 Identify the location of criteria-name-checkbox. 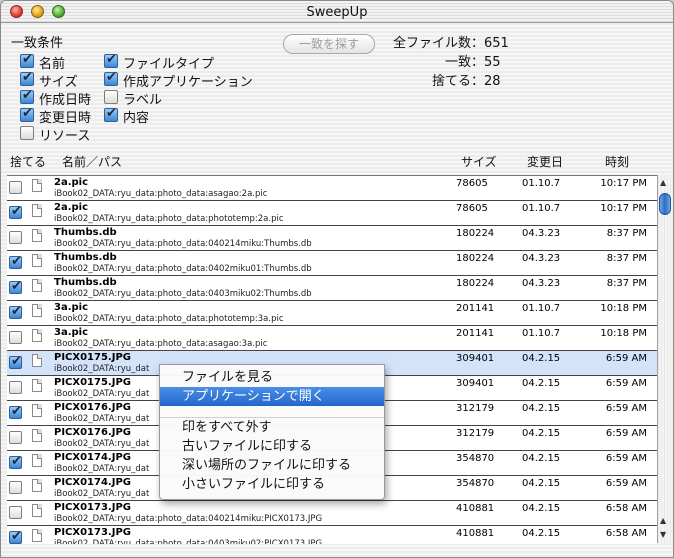
(27, 60).